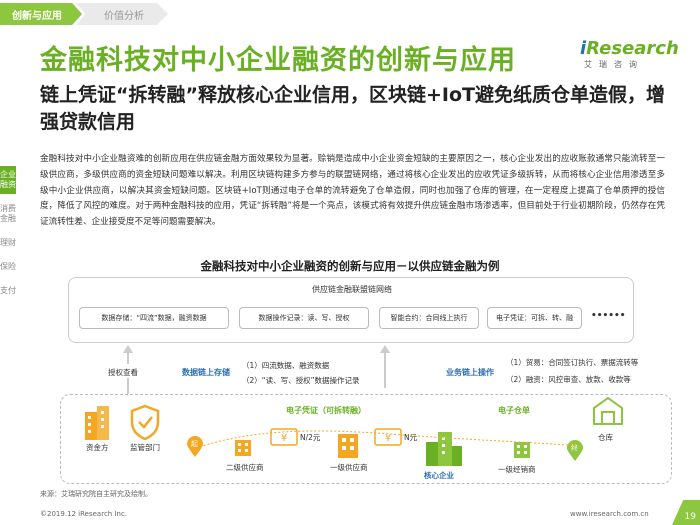  Describe the element at coordinates (301, 380) in the screenshot. I see `data-note-2: （2）“读、写、授权”数据操作记录` at that location.